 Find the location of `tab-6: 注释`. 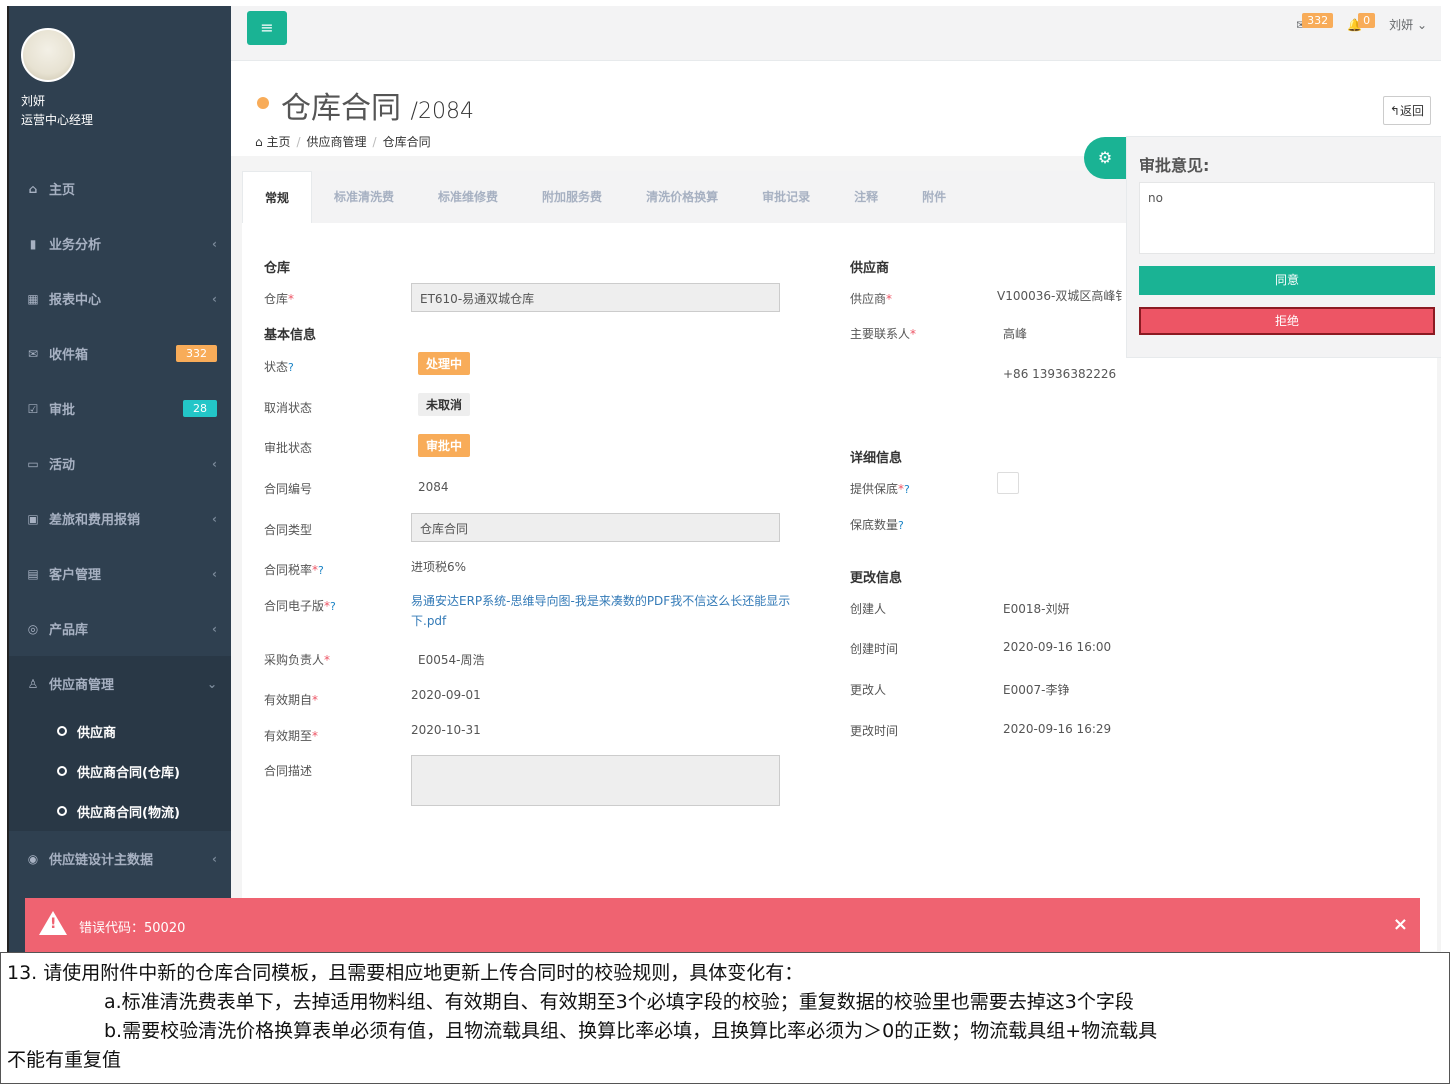

tab-6: 注释 is located at coordinates (866, 197).